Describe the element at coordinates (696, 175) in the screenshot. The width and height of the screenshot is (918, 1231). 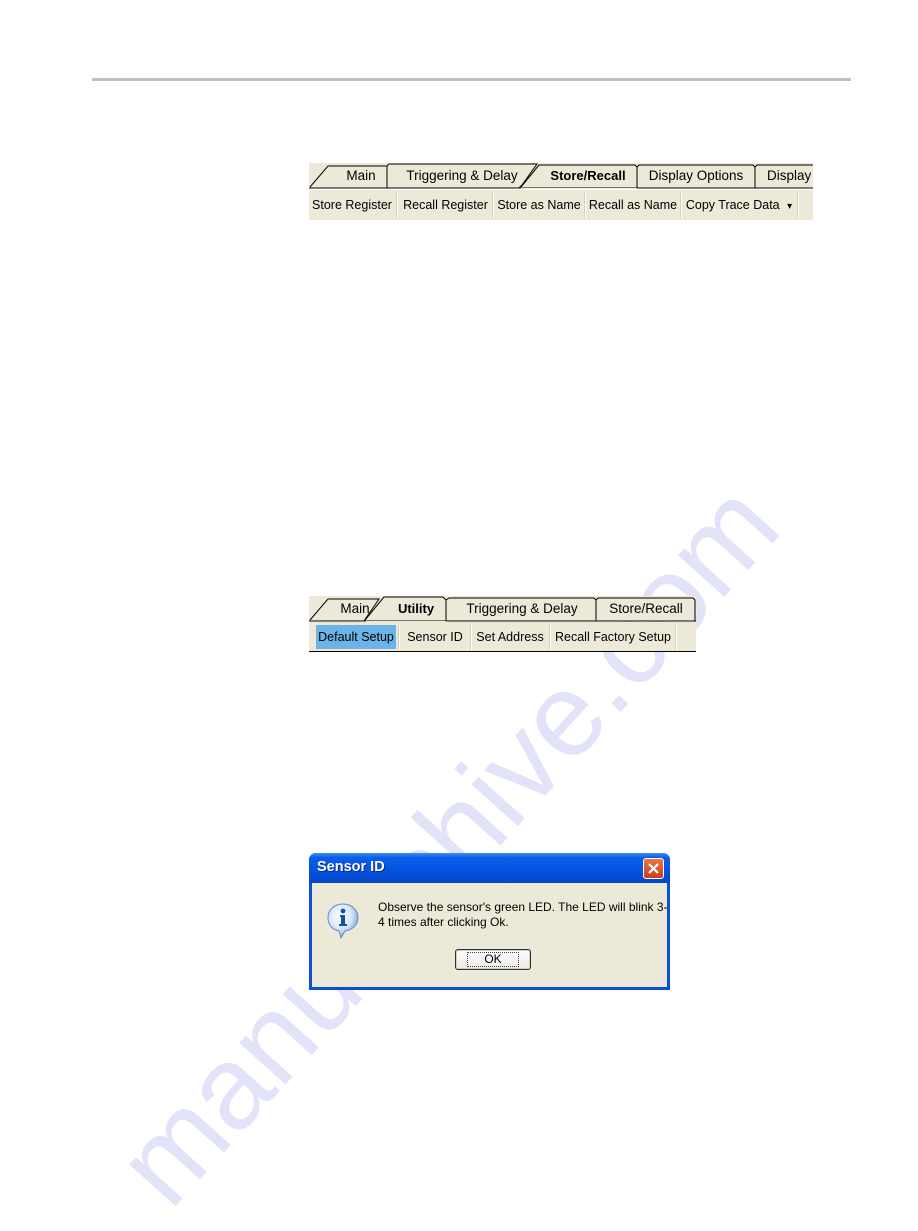
I see `tab-display-options: Display Options` at that location.